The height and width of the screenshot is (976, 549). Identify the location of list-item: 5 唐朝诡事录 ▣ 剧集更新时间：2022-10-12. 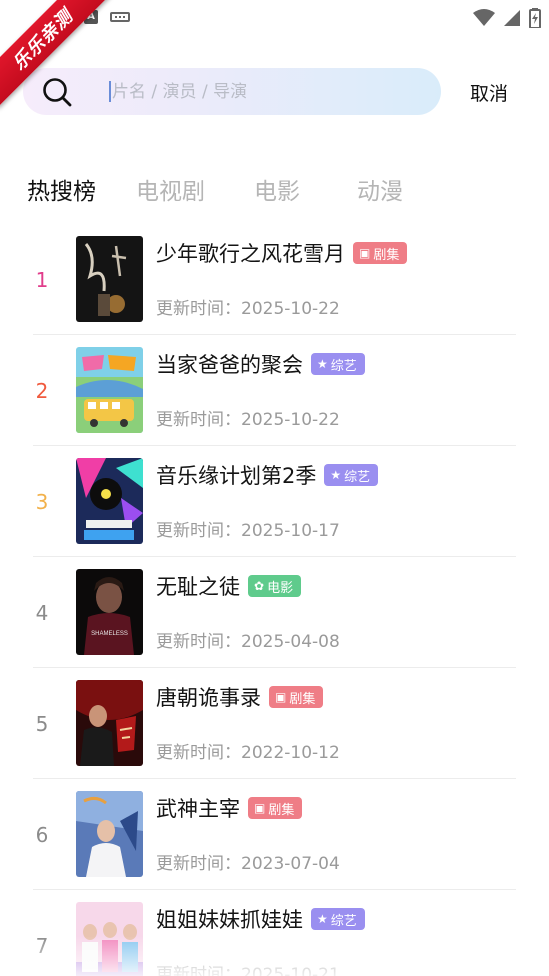
(274, 723).